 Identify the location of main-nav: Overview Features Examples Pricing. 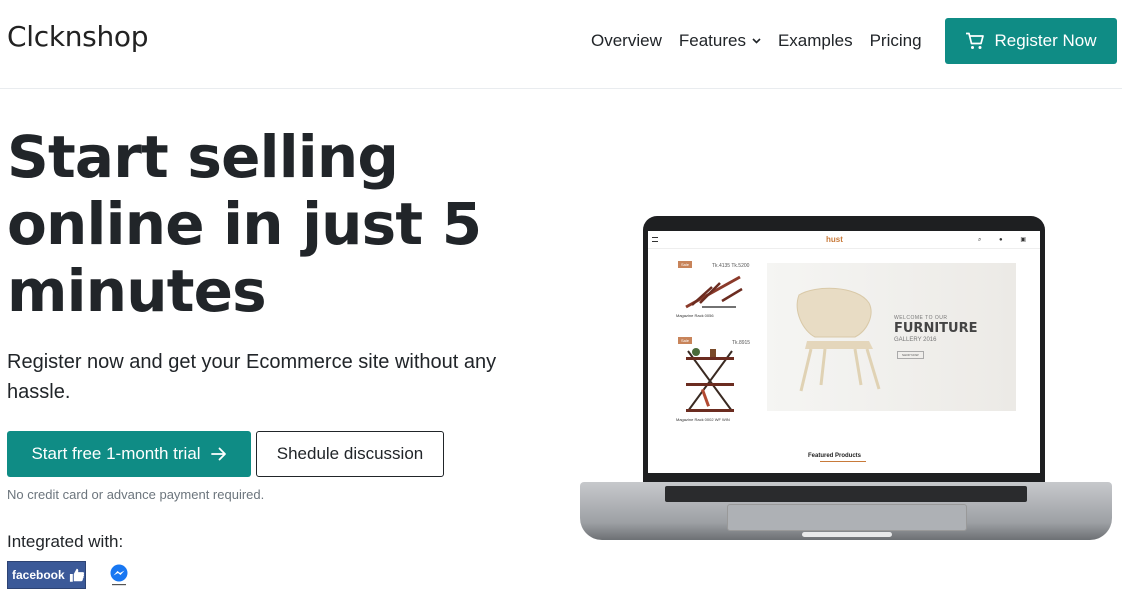
(756, 41).